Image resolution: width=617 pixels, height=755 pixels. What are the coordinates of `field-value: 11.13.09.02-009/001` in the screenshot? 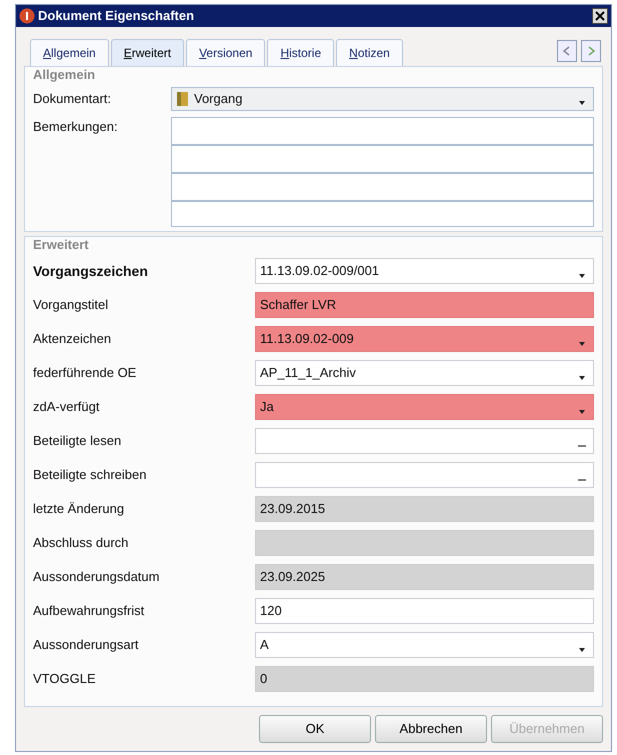 It's located at (320, 271).